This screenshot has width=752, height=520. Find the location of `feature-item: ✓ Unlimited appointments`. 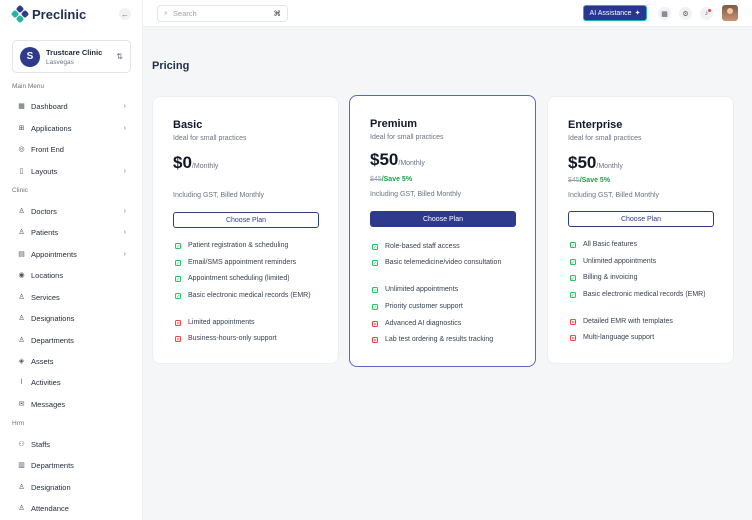

feature-item: ✓ Unlimited appointments is located at coordinates (415, 290).